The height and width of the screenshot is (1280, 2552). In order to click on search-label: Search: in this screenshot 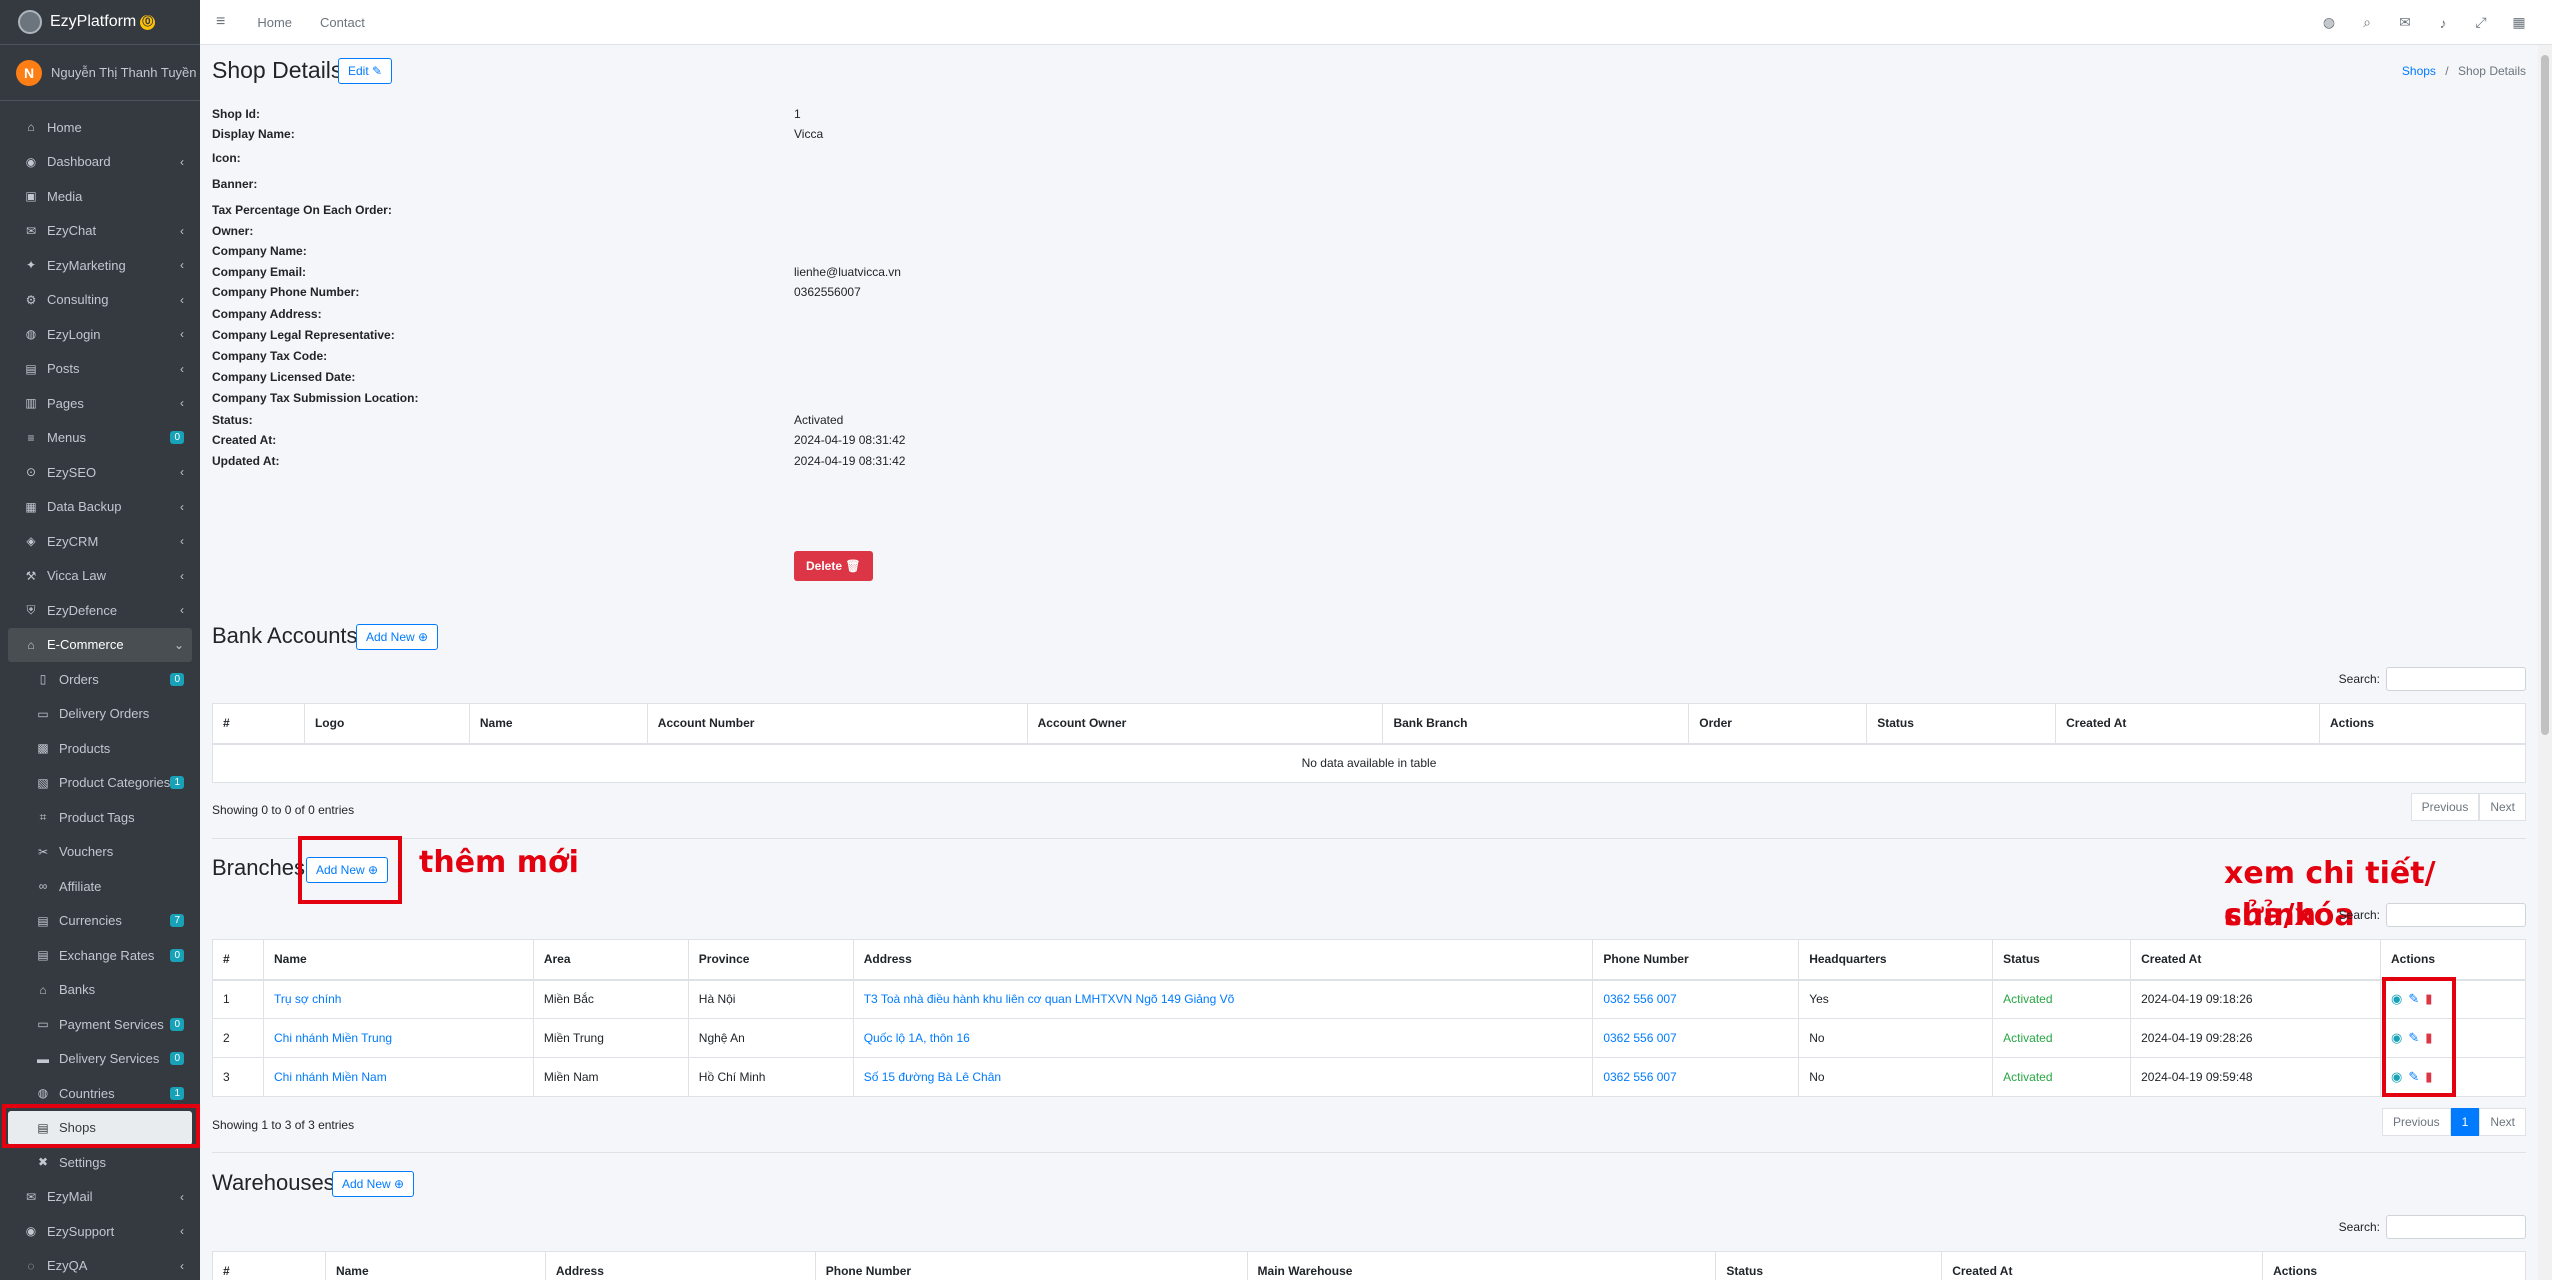, I will do `click(2359, 679)`.